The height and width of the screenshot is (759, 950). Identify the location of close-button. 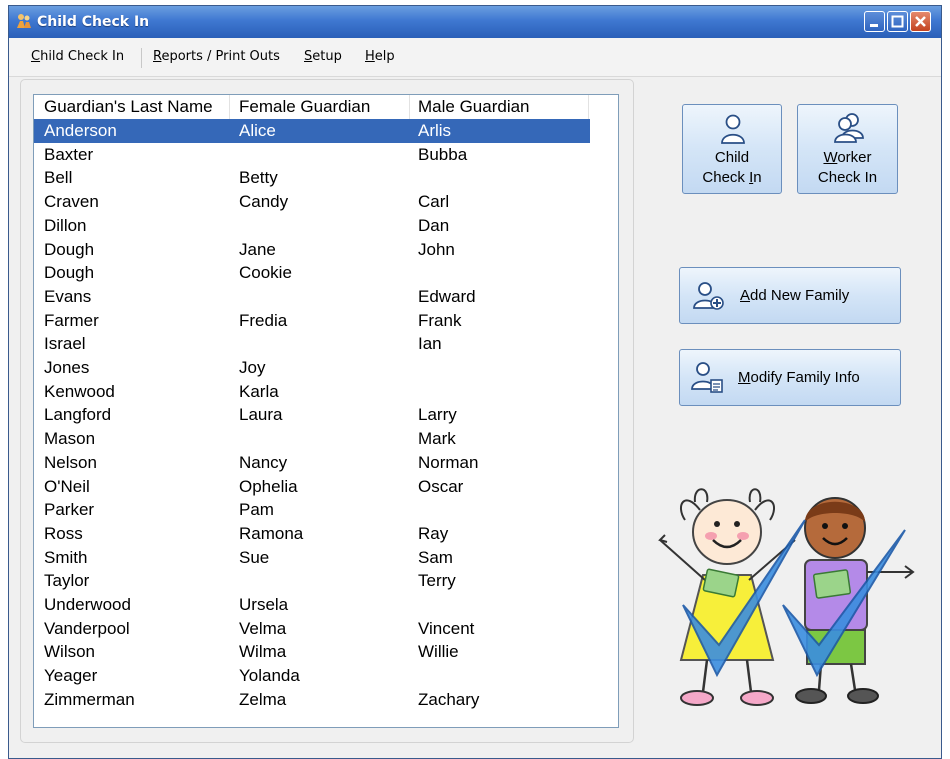
(920, 21).